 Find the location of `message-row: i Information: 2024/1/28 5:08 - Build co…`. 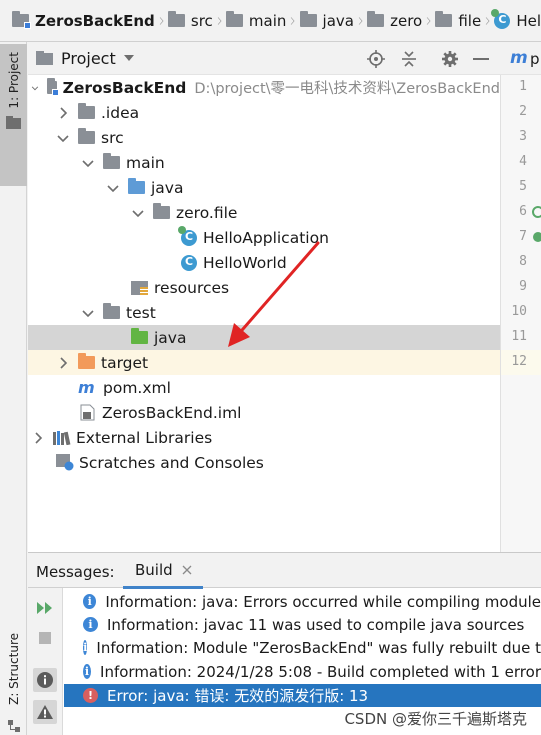

message-row: i Information: 2024/1/28 5:08 - Build co… is located at coordinates (302, 671).